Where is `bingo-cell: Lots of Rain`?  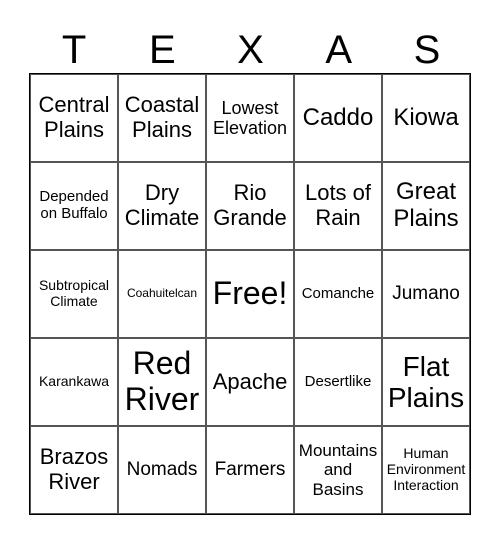
bingo-cell: Lots of Rain is located at coordinates (338, 206).